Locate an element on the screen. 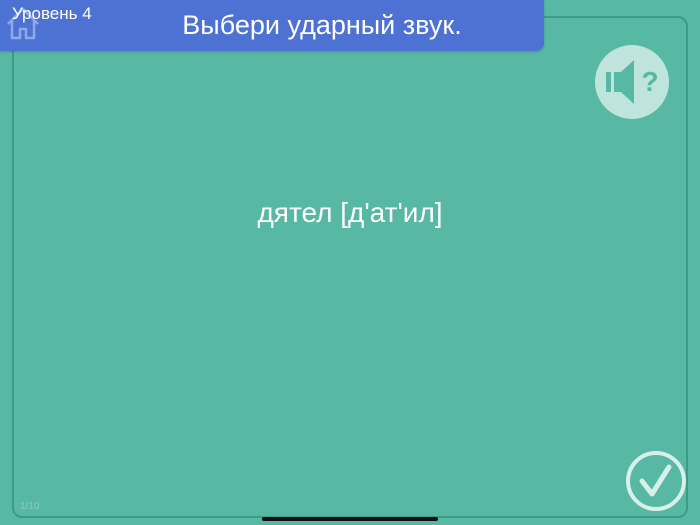 This screenshot has height=525, width=700. level-label: Уровень 4 is located at coordinates (52, 13).